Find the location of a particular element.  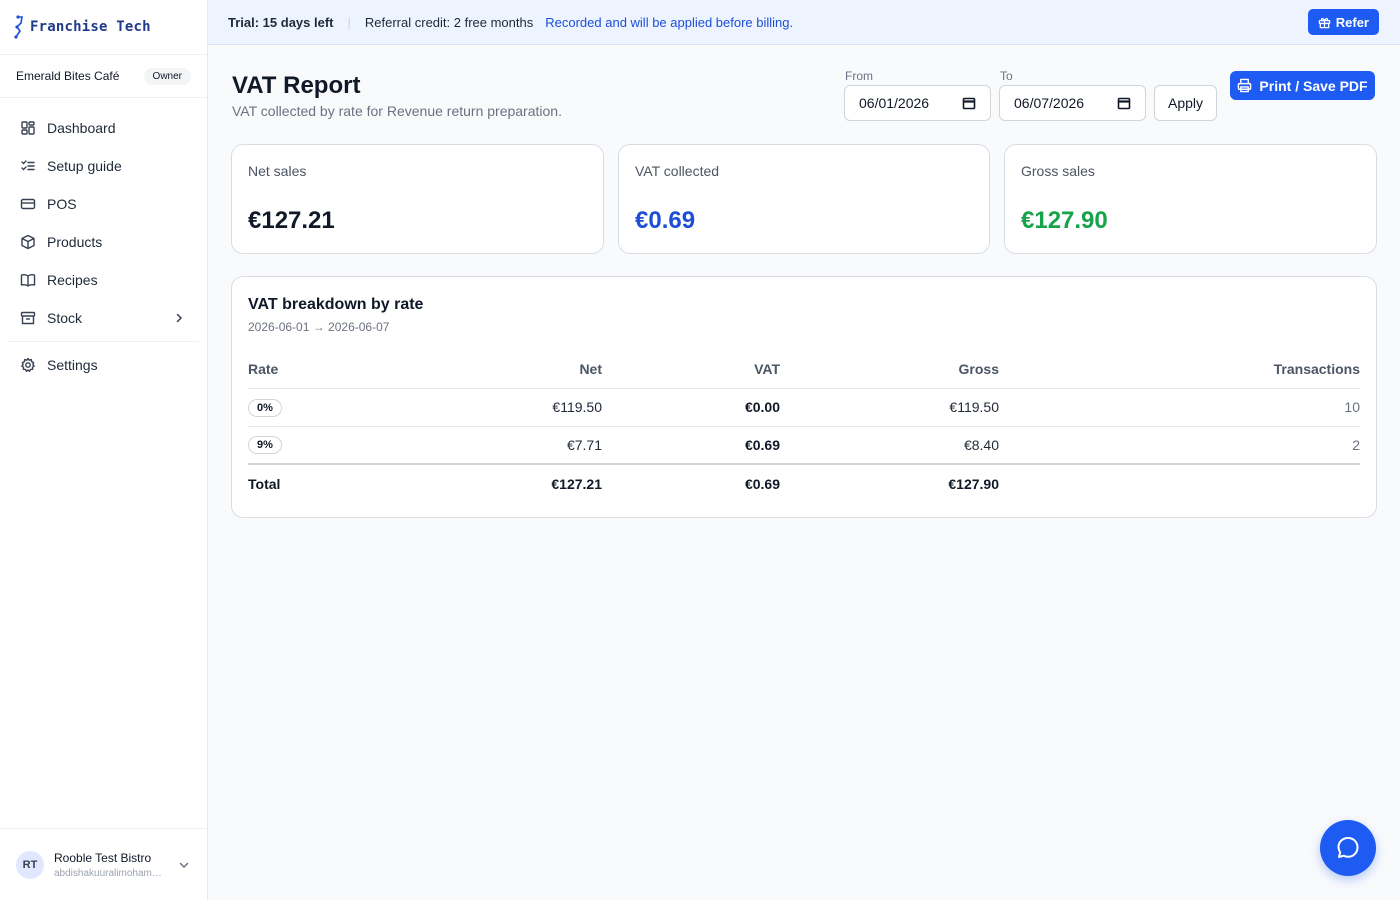

column-header-gross: Gross is located at coordinates (889, 370).